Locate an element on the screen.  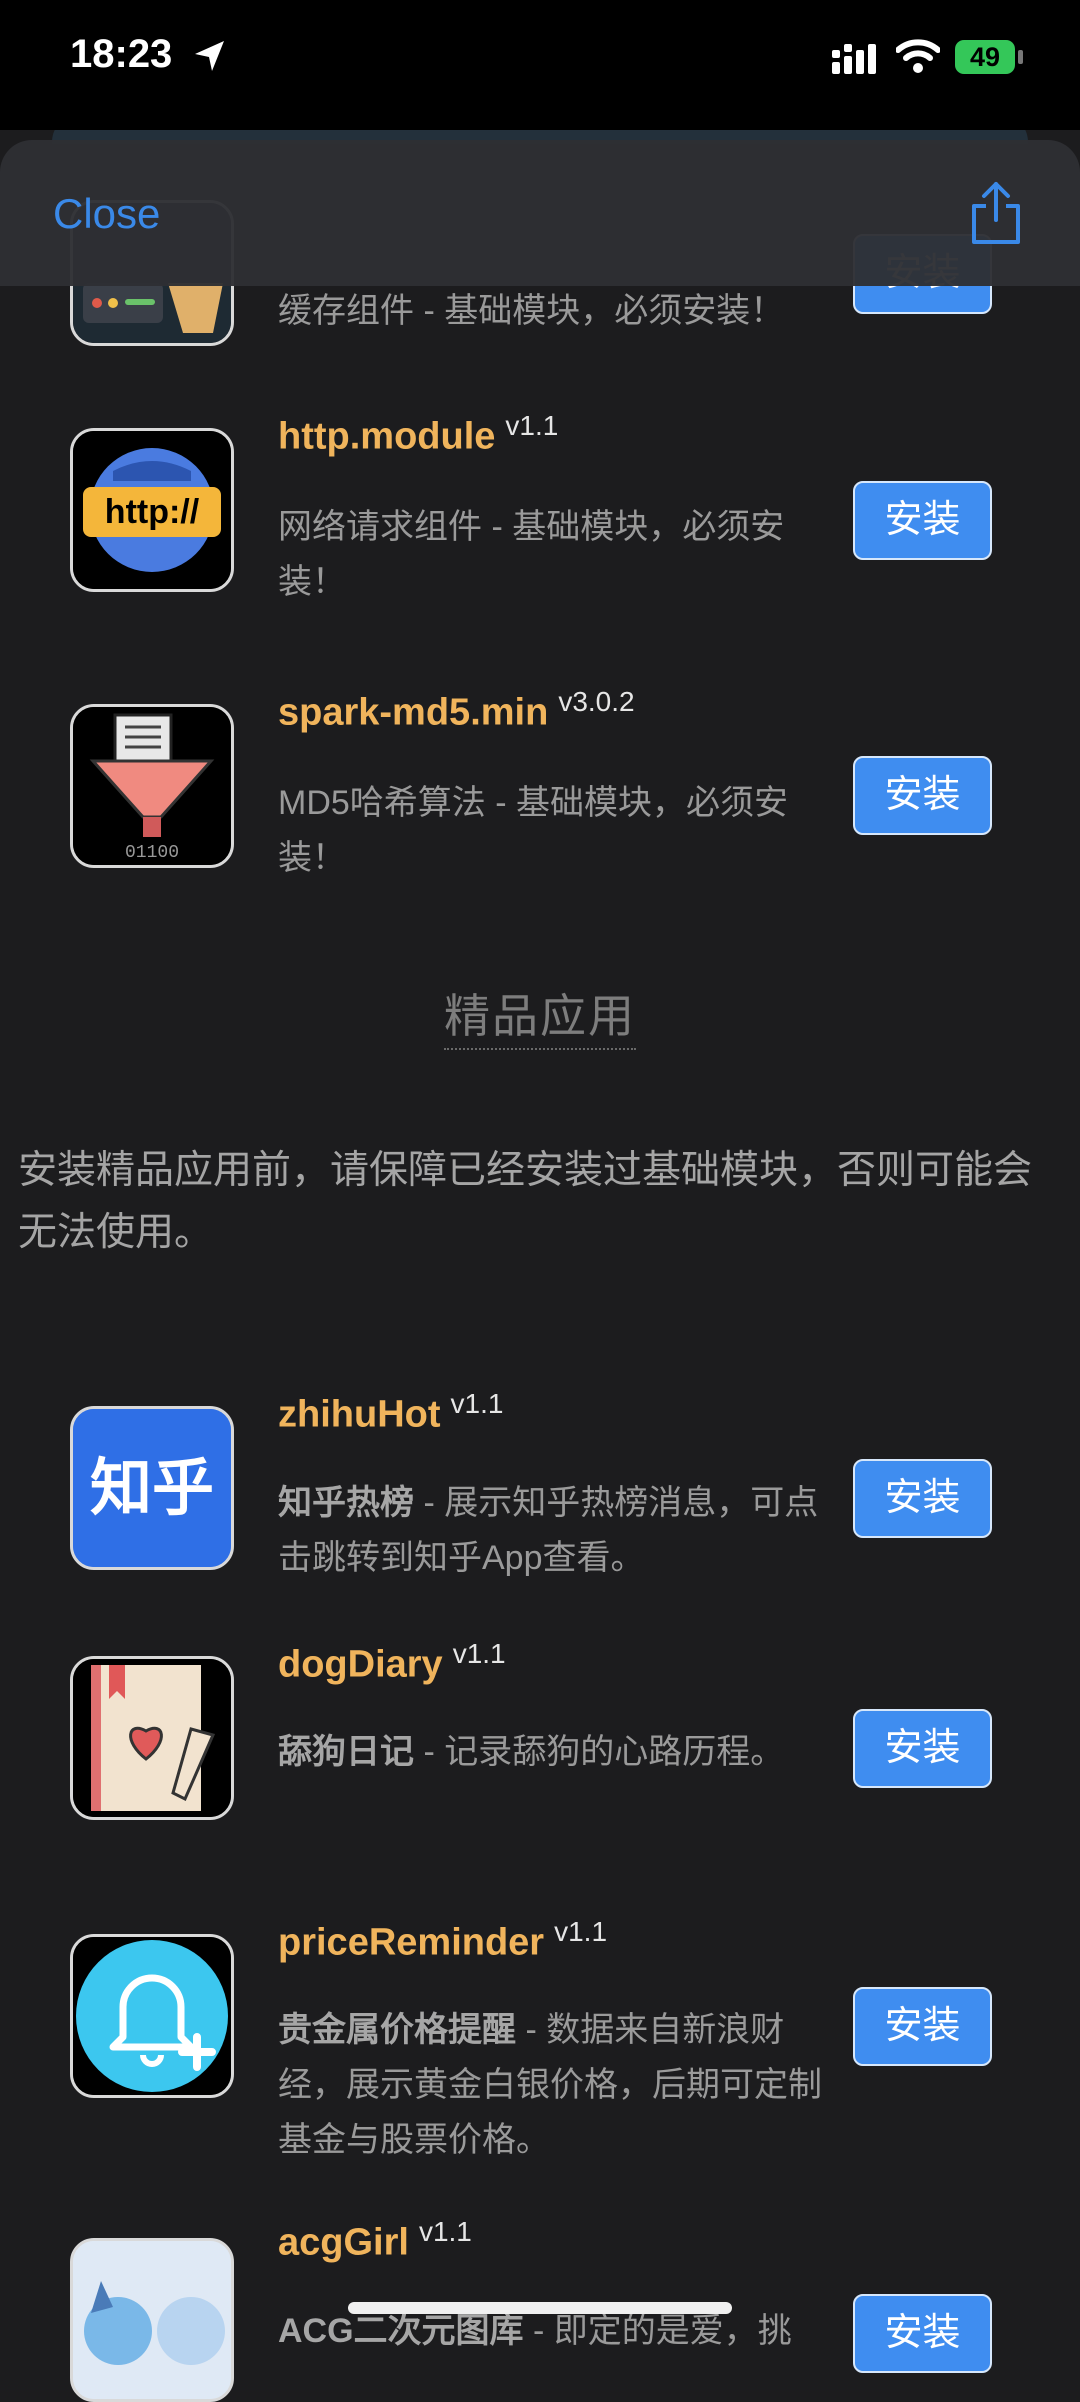
module-description: MD5哈希算法 - 基础模块，必须安装！ is located at coordinates (533, 830).